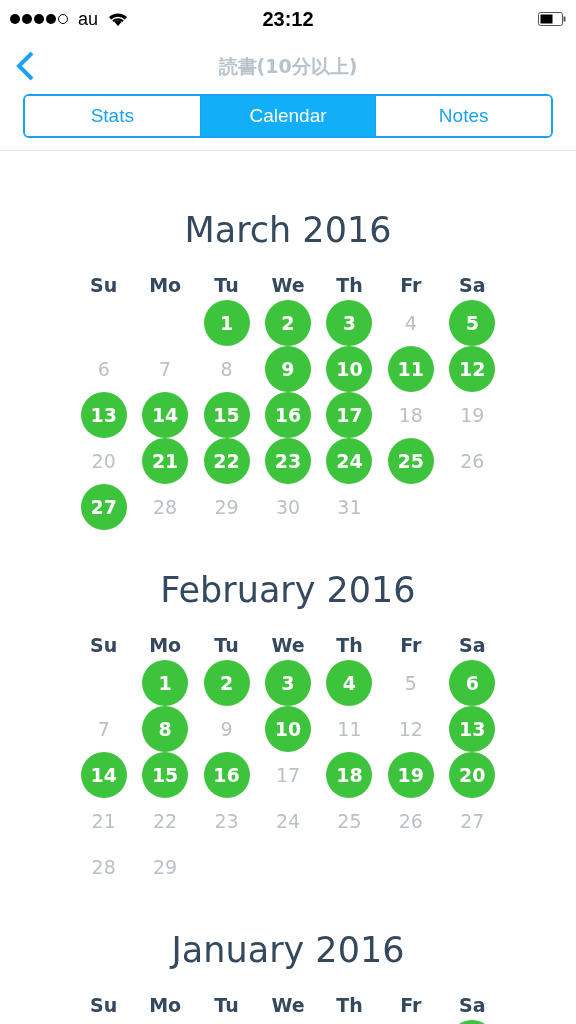 The height and width of the screenshot is (1024, 576). What do you see at coordinates (118, 19) in the screenshot?
I see `wifi-icon` at bounding box center [118, 19].